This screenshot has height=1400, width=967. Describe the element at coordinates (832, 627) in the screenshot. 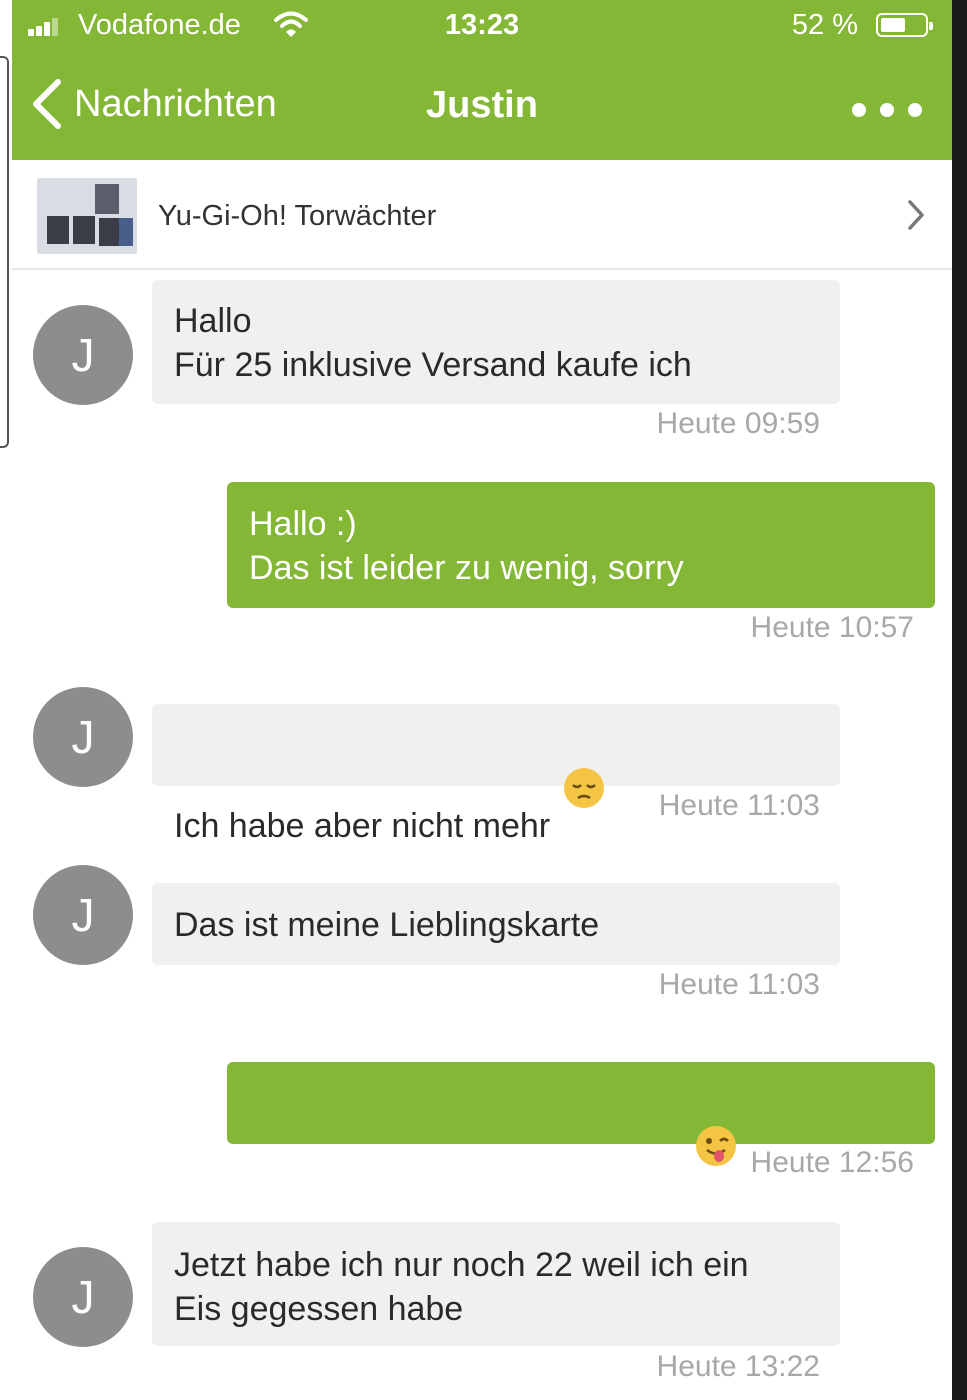

I see `message-timestamp: Heute 10:57` at that location.